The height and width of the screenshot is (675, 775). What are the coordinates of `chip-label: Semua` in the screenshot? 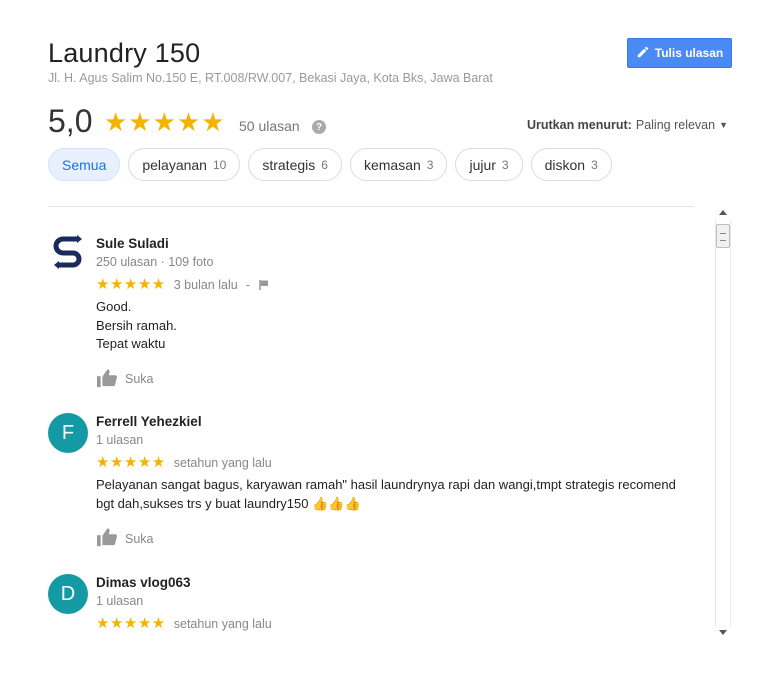 It's located at (84, 164).